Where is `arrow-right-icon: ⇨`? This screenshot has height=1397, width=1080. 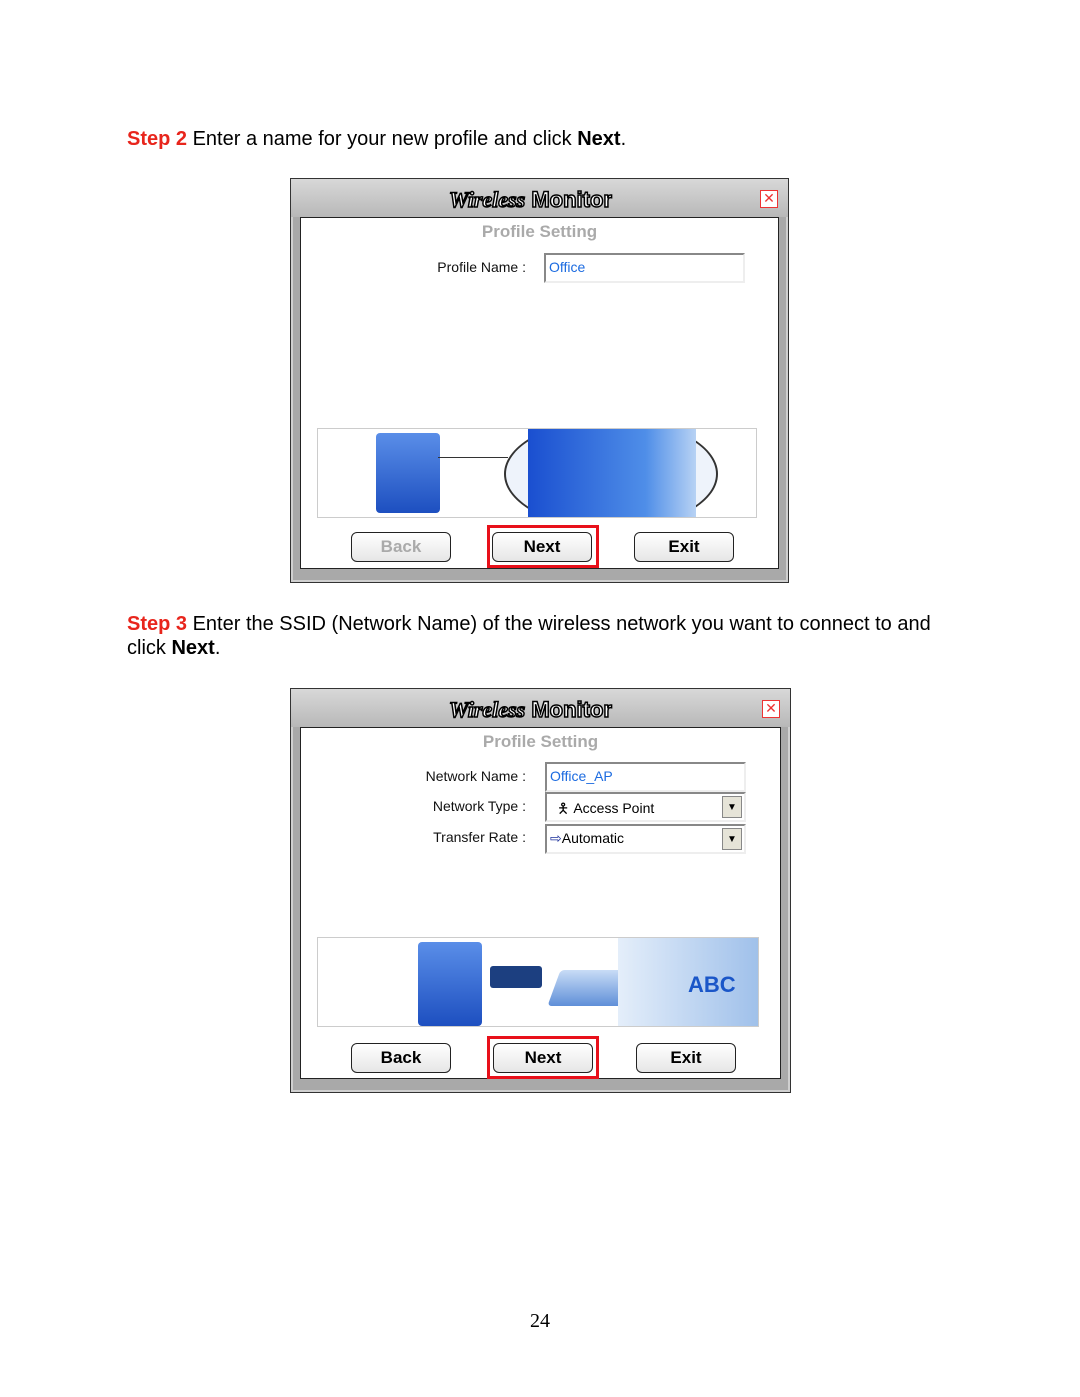
arrow-right-icon: ⇨ is located at coordinates (556, 838).